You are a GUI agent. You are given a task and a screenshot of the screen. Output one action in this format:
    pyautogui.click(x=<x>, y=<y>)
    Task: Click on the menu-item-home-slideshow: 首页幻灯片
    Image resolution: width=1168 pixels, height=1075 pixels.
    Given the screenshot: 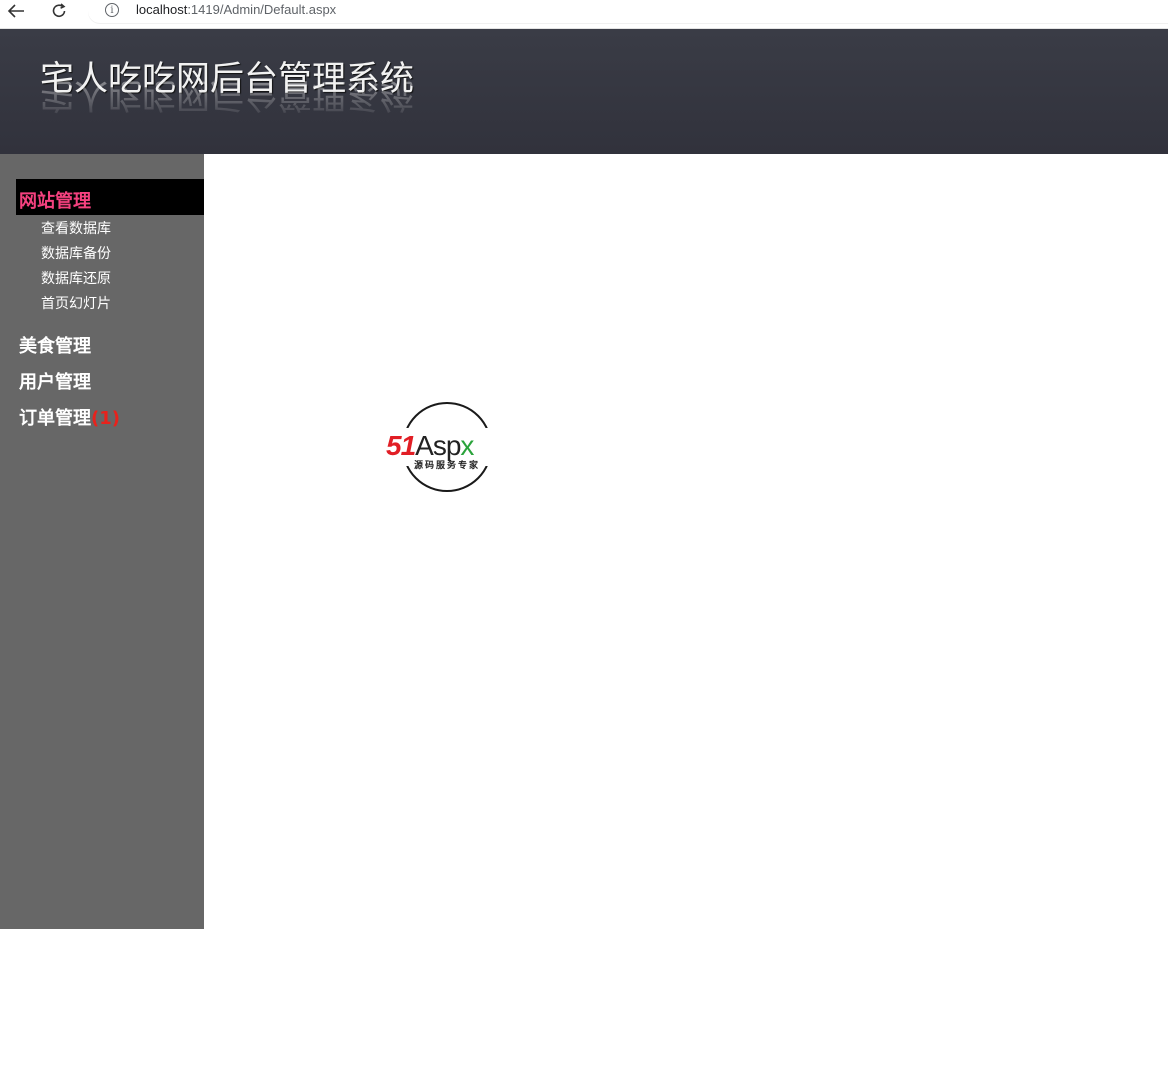 What is the action you would take?
    pyautogui.click(x=76, y=303)
    